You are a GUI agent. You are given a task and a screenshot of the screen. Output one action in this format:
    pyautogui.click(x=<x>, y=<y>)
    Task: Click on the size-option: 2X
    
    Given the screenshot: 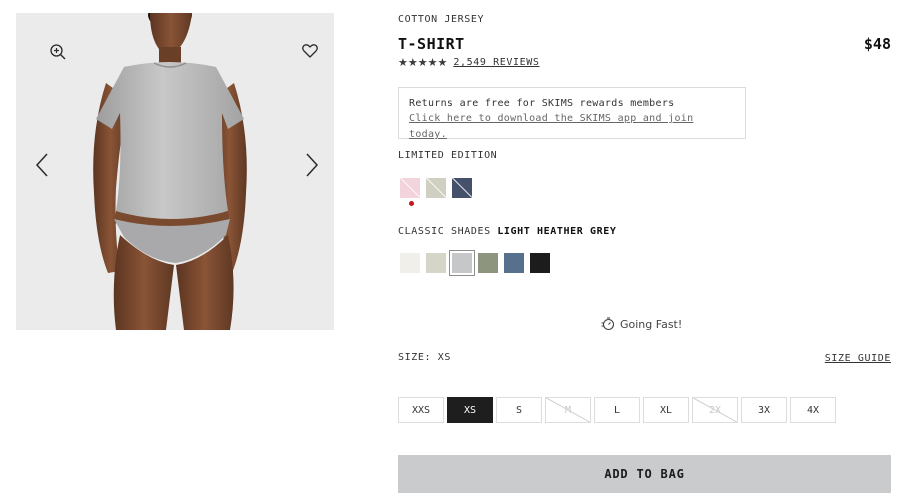 What is the action you would take?
    pyautogui.click(x=715, y=410)
    